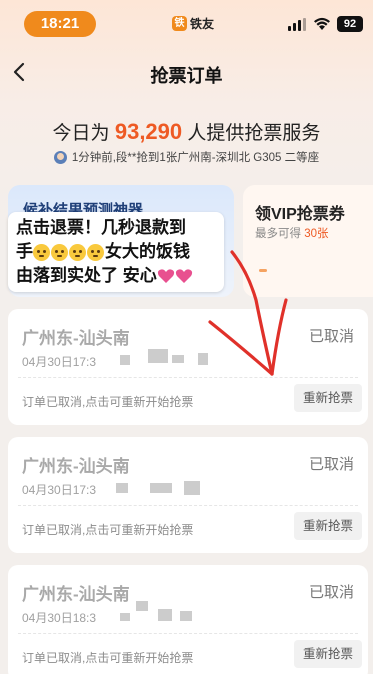  Describe the element at coordinates (81, 133) in the screenshot. I see `stats-prefix: 今日为` at that location.